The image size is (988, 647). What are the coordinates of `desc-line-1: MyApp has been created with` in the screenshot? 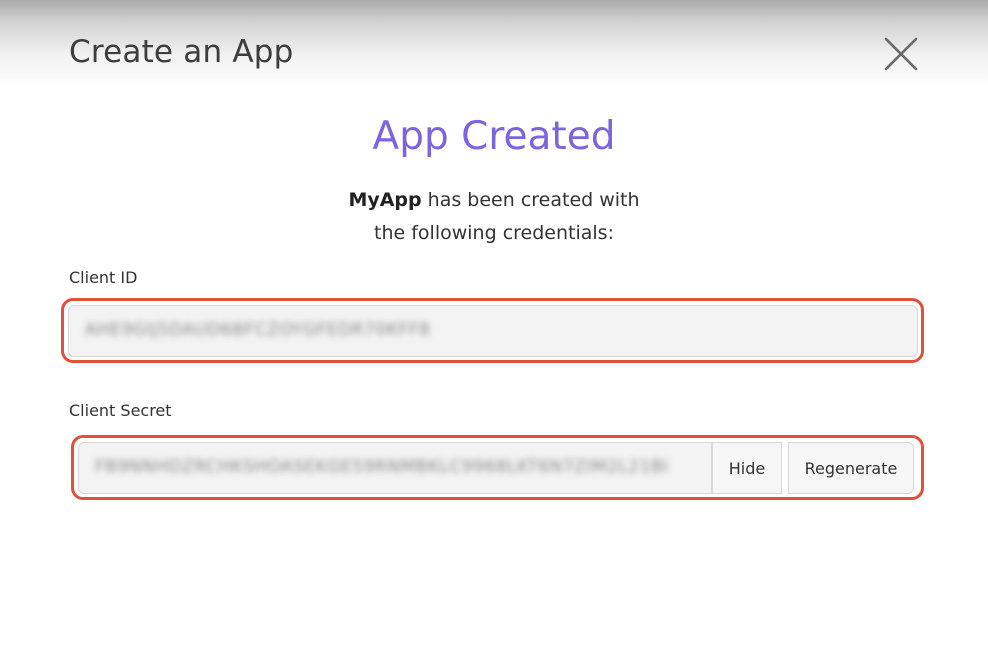 It's located at (494, 200).